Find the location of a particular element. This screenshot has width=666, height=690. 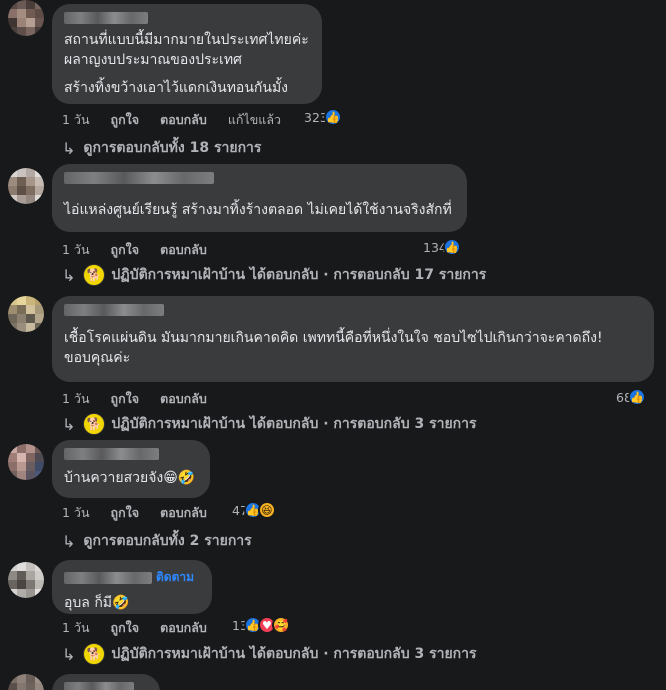

view-replies-link: ↳ ดูการตอบกลับทั้ง 18 รายการ is located at coordinates (161, 148).